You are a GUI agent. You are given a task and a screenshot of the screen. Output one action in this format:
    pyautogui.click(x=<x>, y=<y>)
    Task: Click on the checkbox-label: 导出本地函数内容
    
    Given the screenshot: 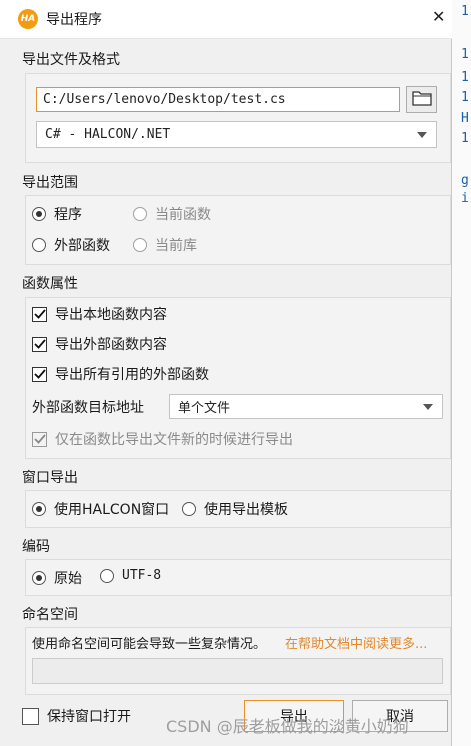 What is the action you would take?
    pyautogui.click(x=111, y=315)
    